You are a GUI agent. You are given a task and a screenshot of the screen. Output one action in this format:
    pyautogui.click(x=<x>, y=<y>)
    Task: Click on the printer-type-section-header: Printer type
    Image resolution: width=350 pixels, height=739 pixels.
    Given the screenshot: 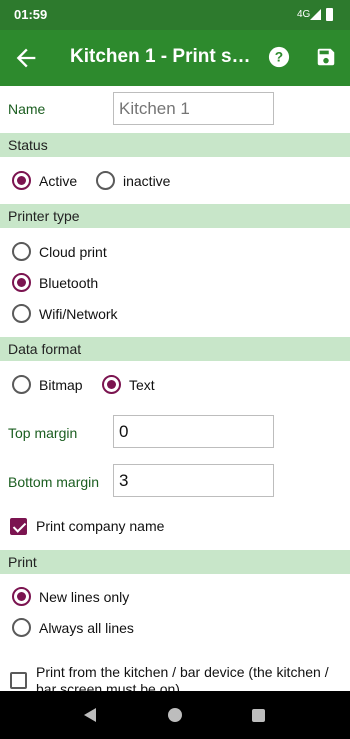 What is the action you would take?
    pyautogui.click(x=175, y=216)
    